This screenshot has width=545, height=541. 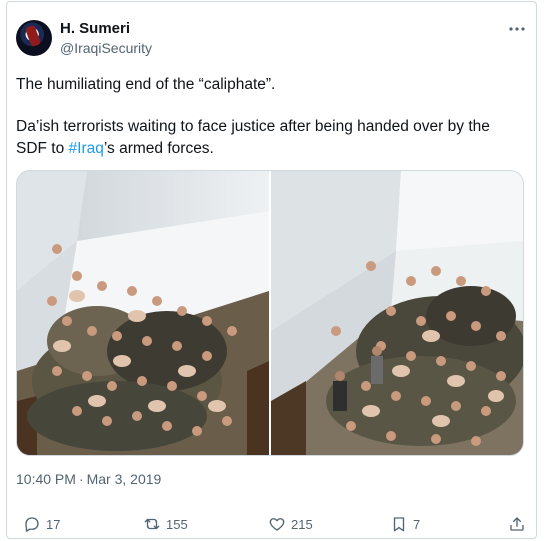 What do you see at coordinates (86, 148) in the screenshot?
I see `hashtag-link: #Iraq` at bounding box center [86, 148].